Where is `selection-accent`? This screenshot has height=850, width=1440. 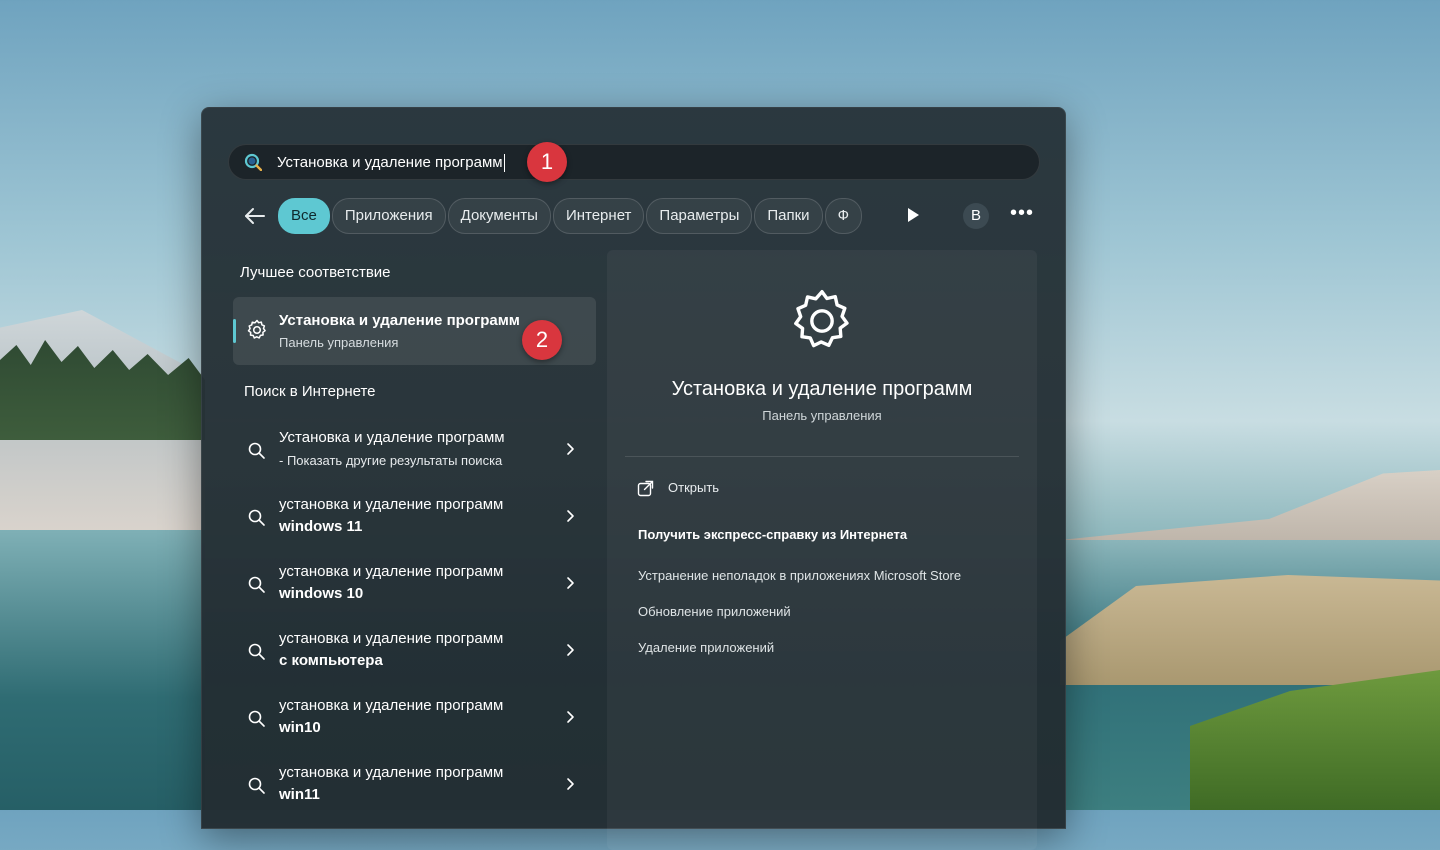
selection-accent is located at coordinates (234, 331).